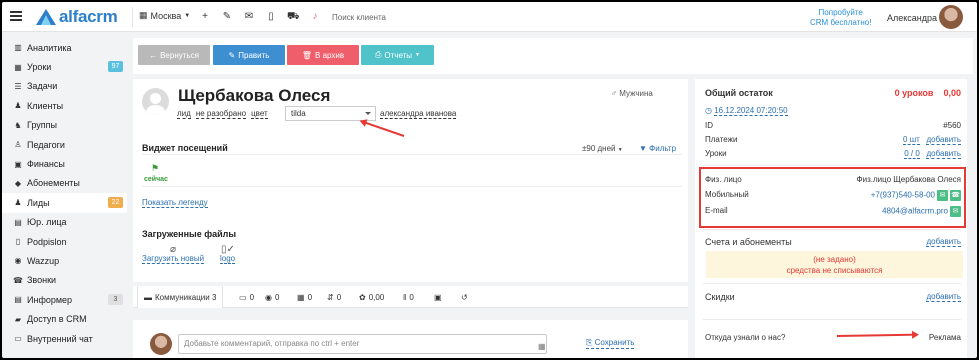 The width and height of the screenshot is (979, 360). Describe the element at coordinates (259, 114) in the screenshot. I see `tag-color: цвет` at that location.